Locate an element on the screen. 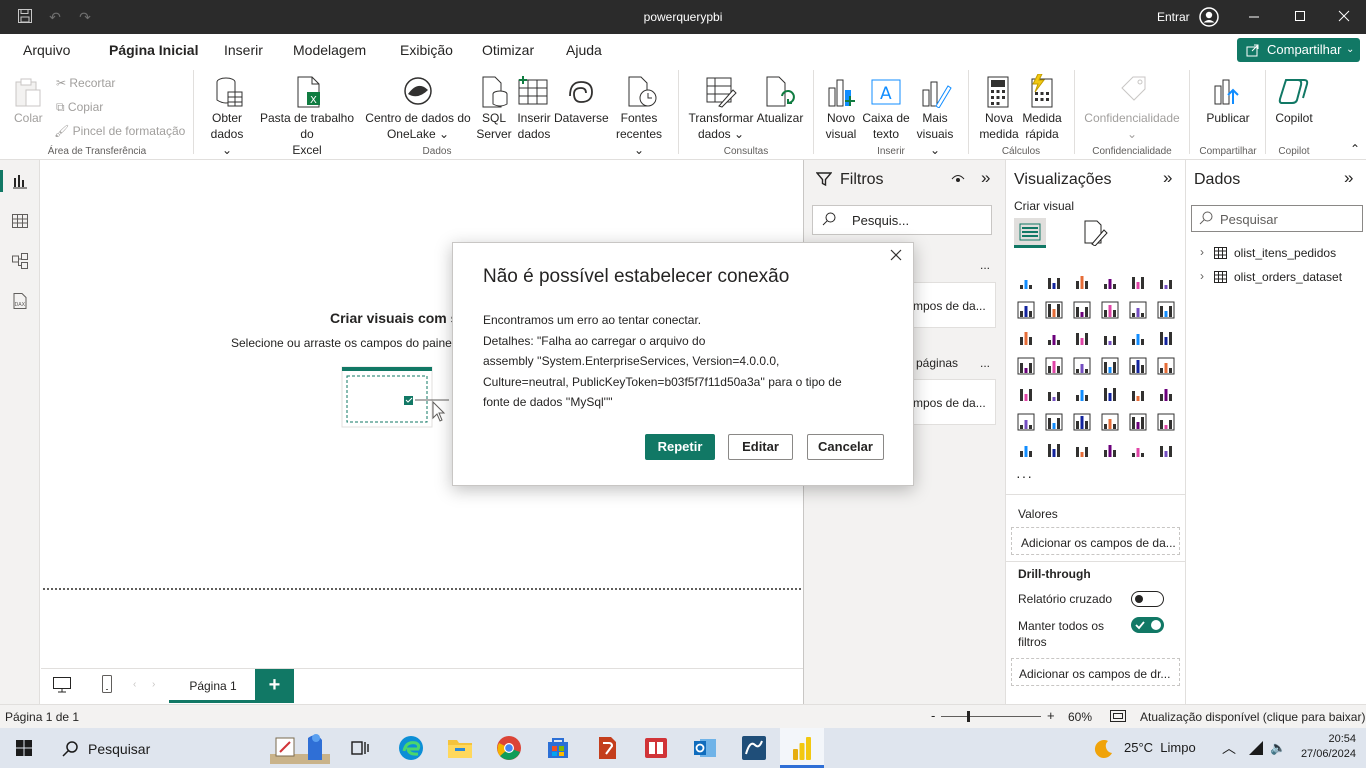  fit-to-page-icon is located at coordinates (1118, 717).